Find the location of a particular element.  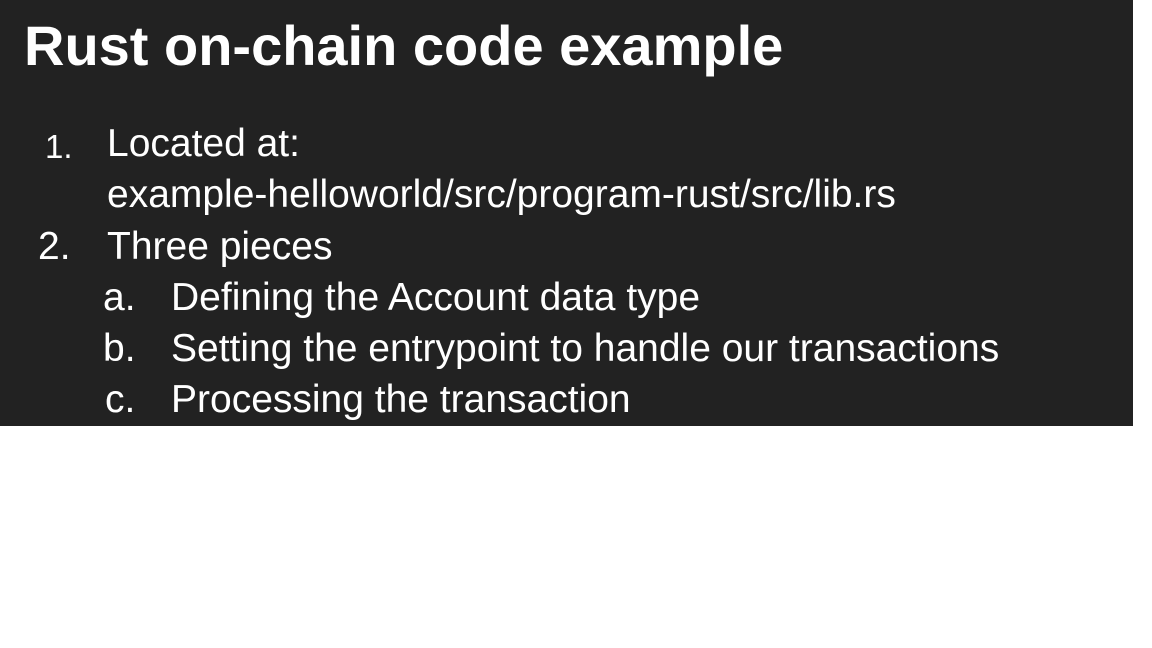

sublist-marker: c. is located at coordinates (120, 399).